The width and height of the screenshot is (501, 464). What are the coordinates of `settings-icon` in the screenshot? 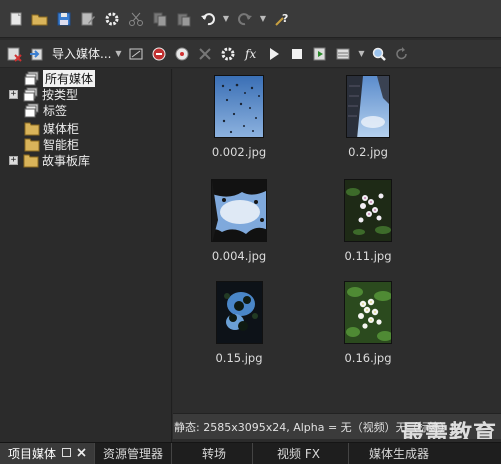 It's located at (112, 19).